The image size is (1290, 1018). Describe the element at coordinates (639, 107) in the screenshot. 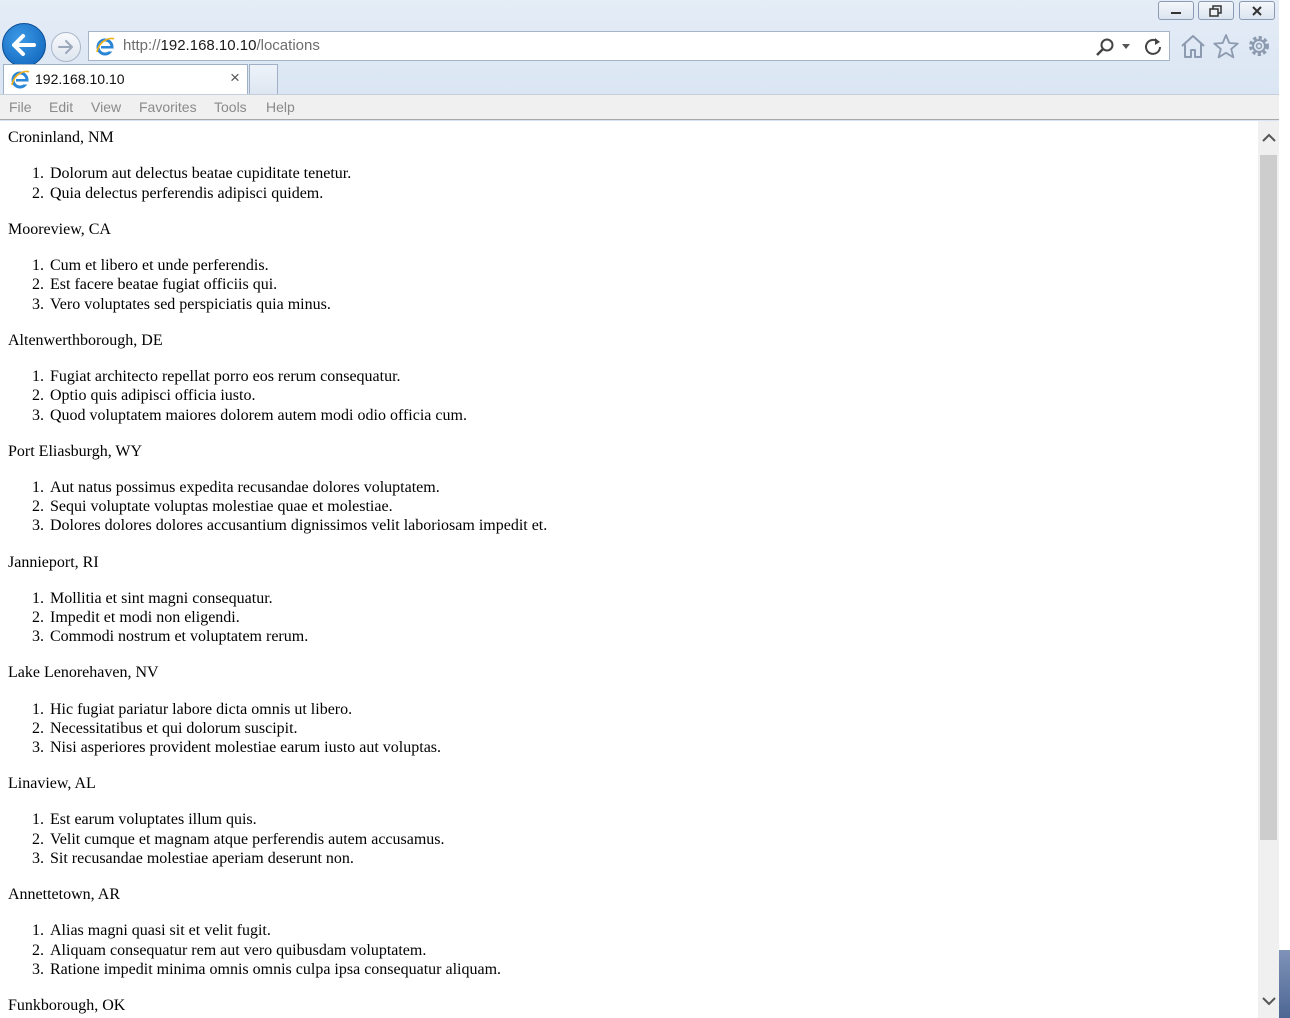

I see `menu-bar: File Edit View Favorites Tools Help` at that location.